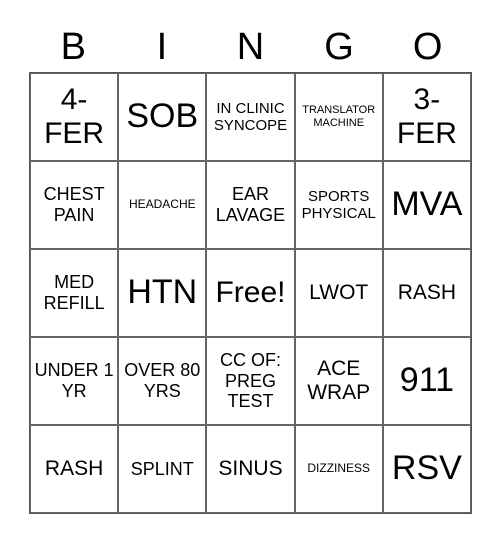 This screenshot has height=544, width=500. I want to click on bingo-header: B I N G O, so click(250, 47).